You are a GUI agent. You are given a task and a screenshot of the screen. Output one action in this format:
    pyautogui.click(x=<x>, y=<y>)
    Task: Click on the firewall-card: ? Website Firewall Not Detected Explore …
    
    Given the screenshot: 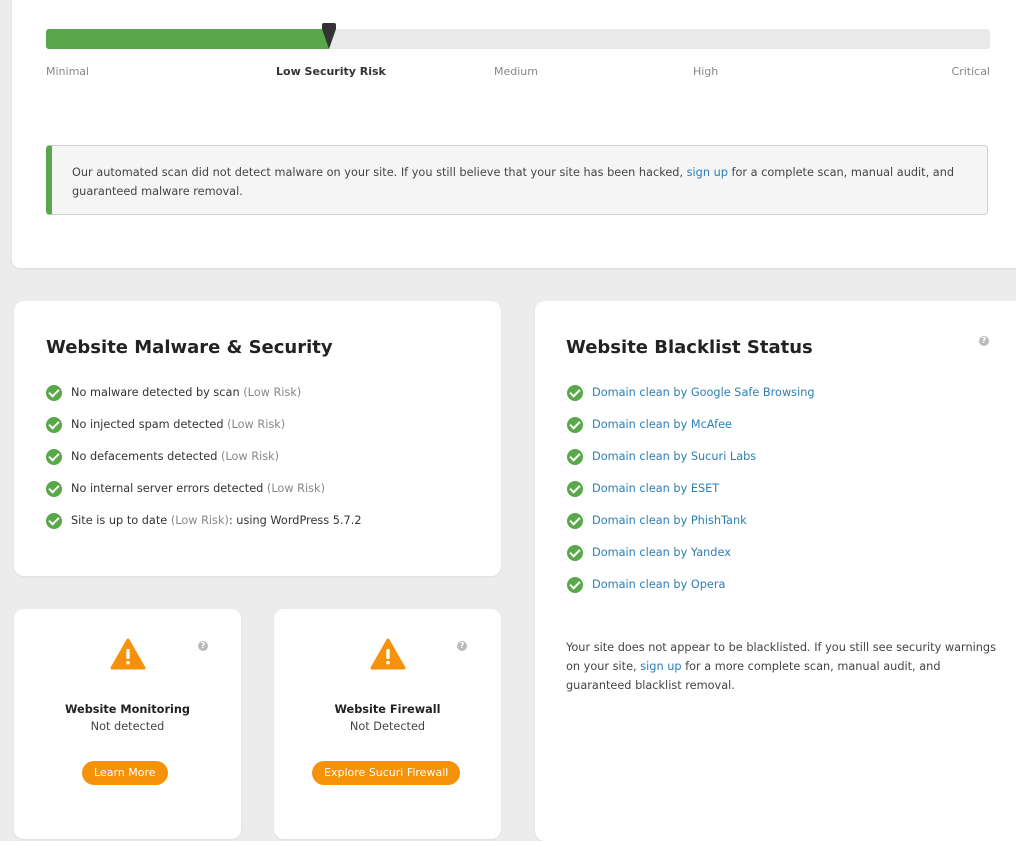 What is the action you would take?
    pyautogui.click(x=387, y=724)
    